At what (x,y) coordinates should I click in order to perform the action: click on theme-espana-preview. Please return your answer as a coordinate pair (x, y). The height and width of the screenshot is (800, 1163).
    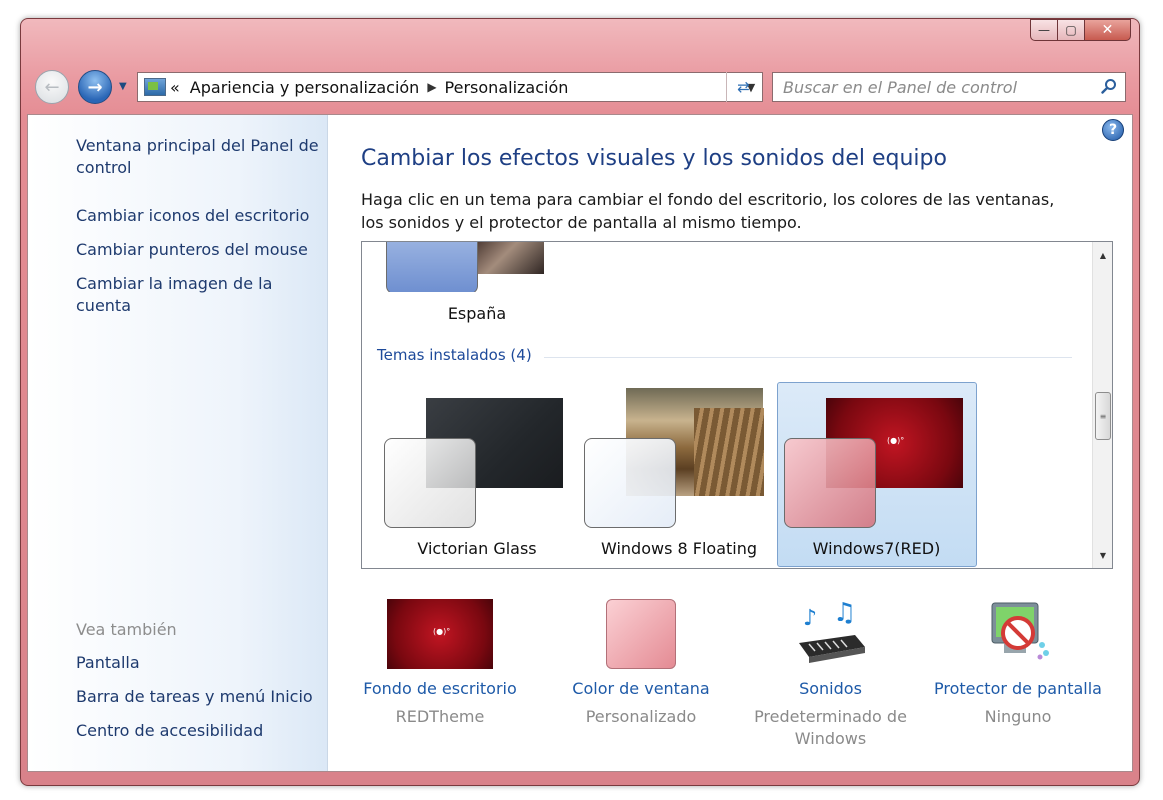
    Looking at the image, I should click on (464, 267).